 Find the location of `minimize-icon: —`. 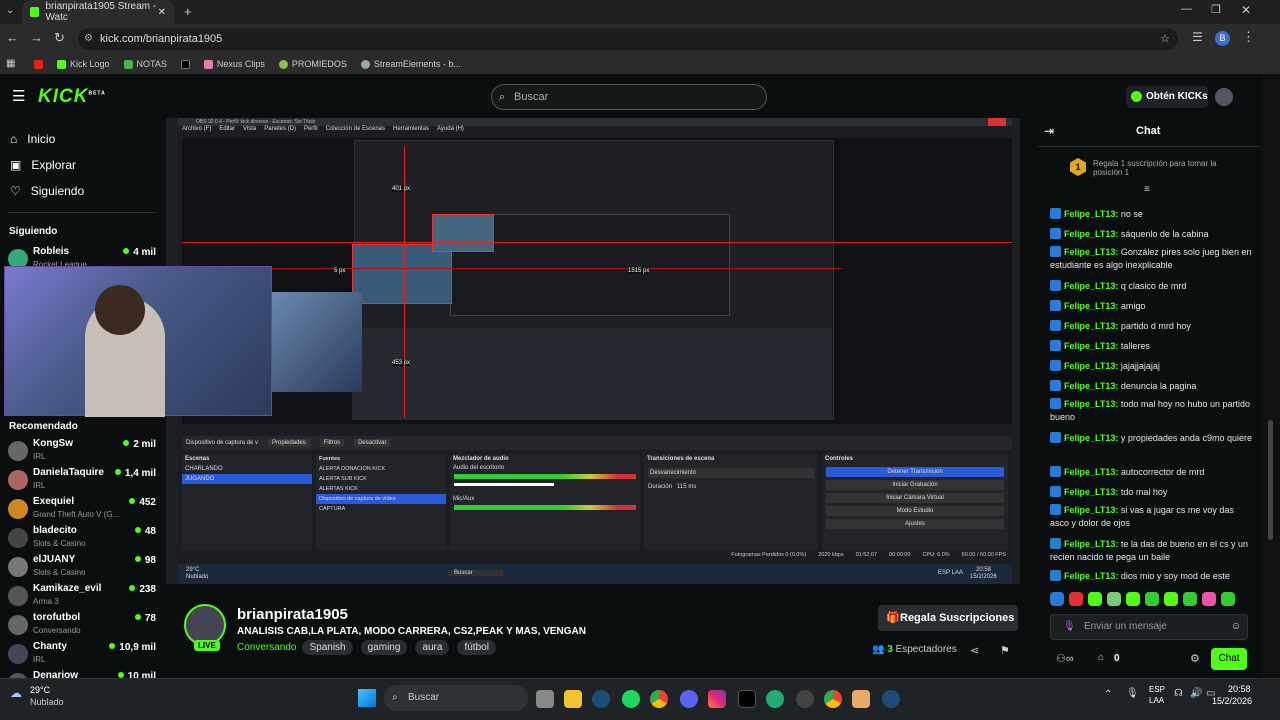

minimize-icon: — is located at coordinates (1186, 9).